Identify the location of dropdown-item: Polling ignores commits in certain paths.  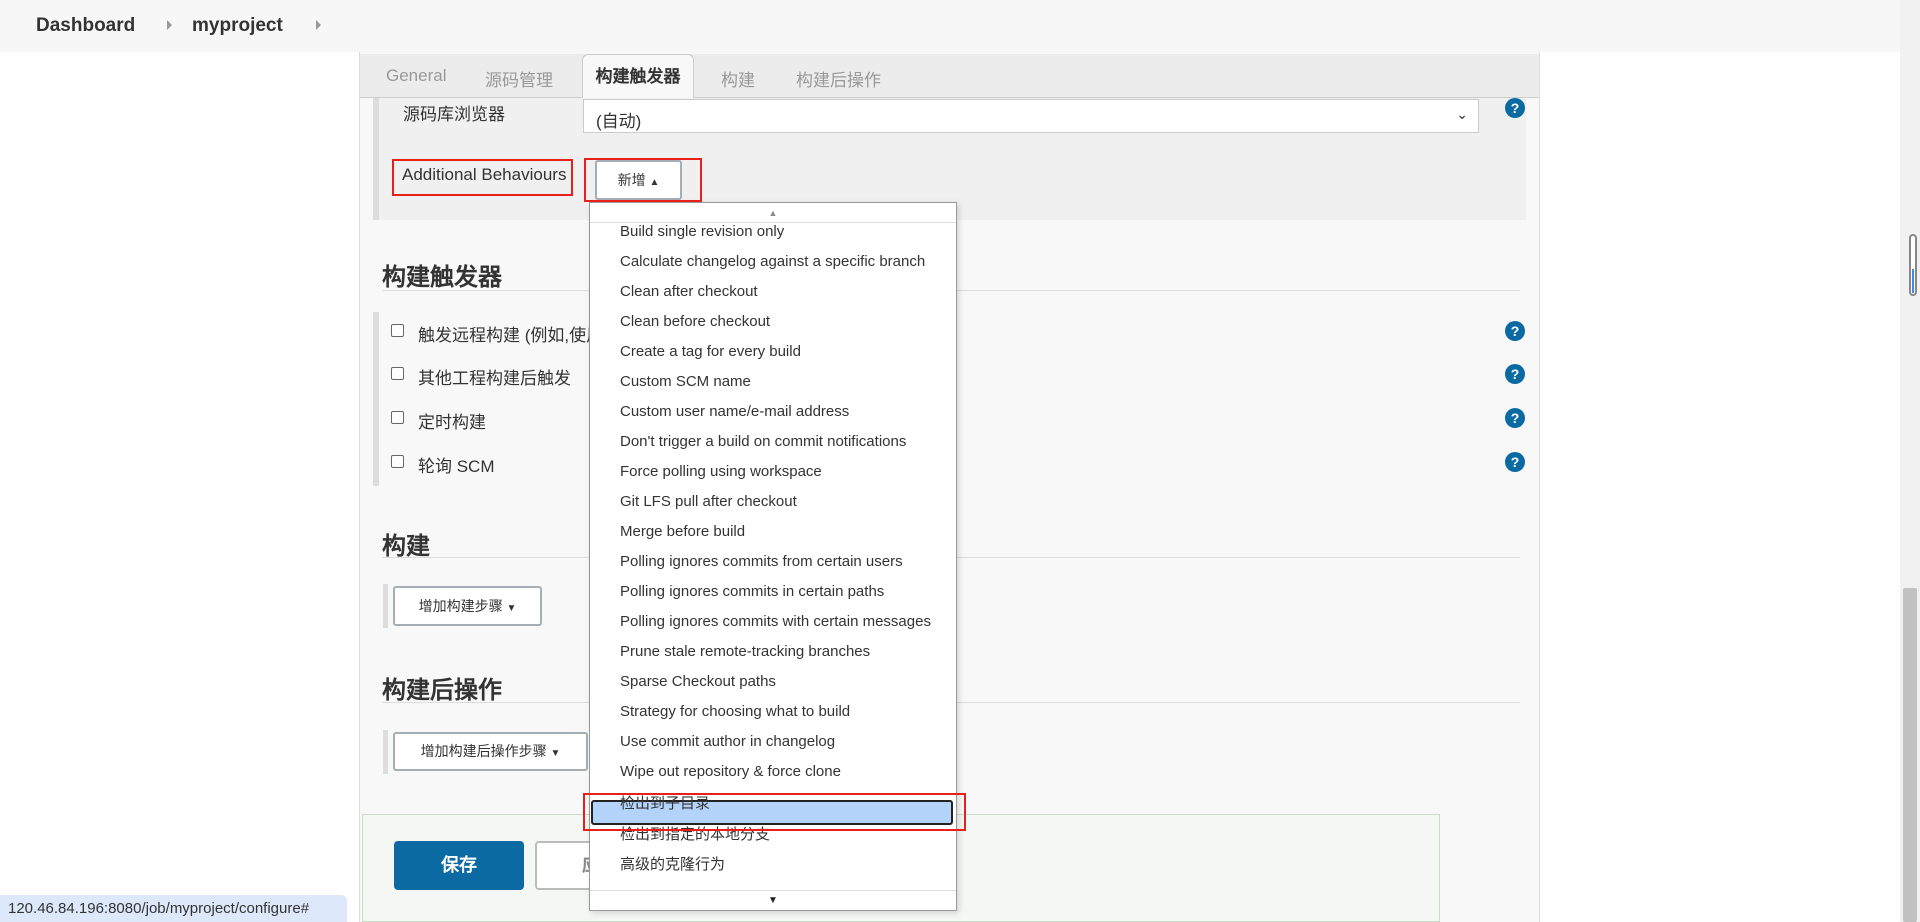
(752, 591).